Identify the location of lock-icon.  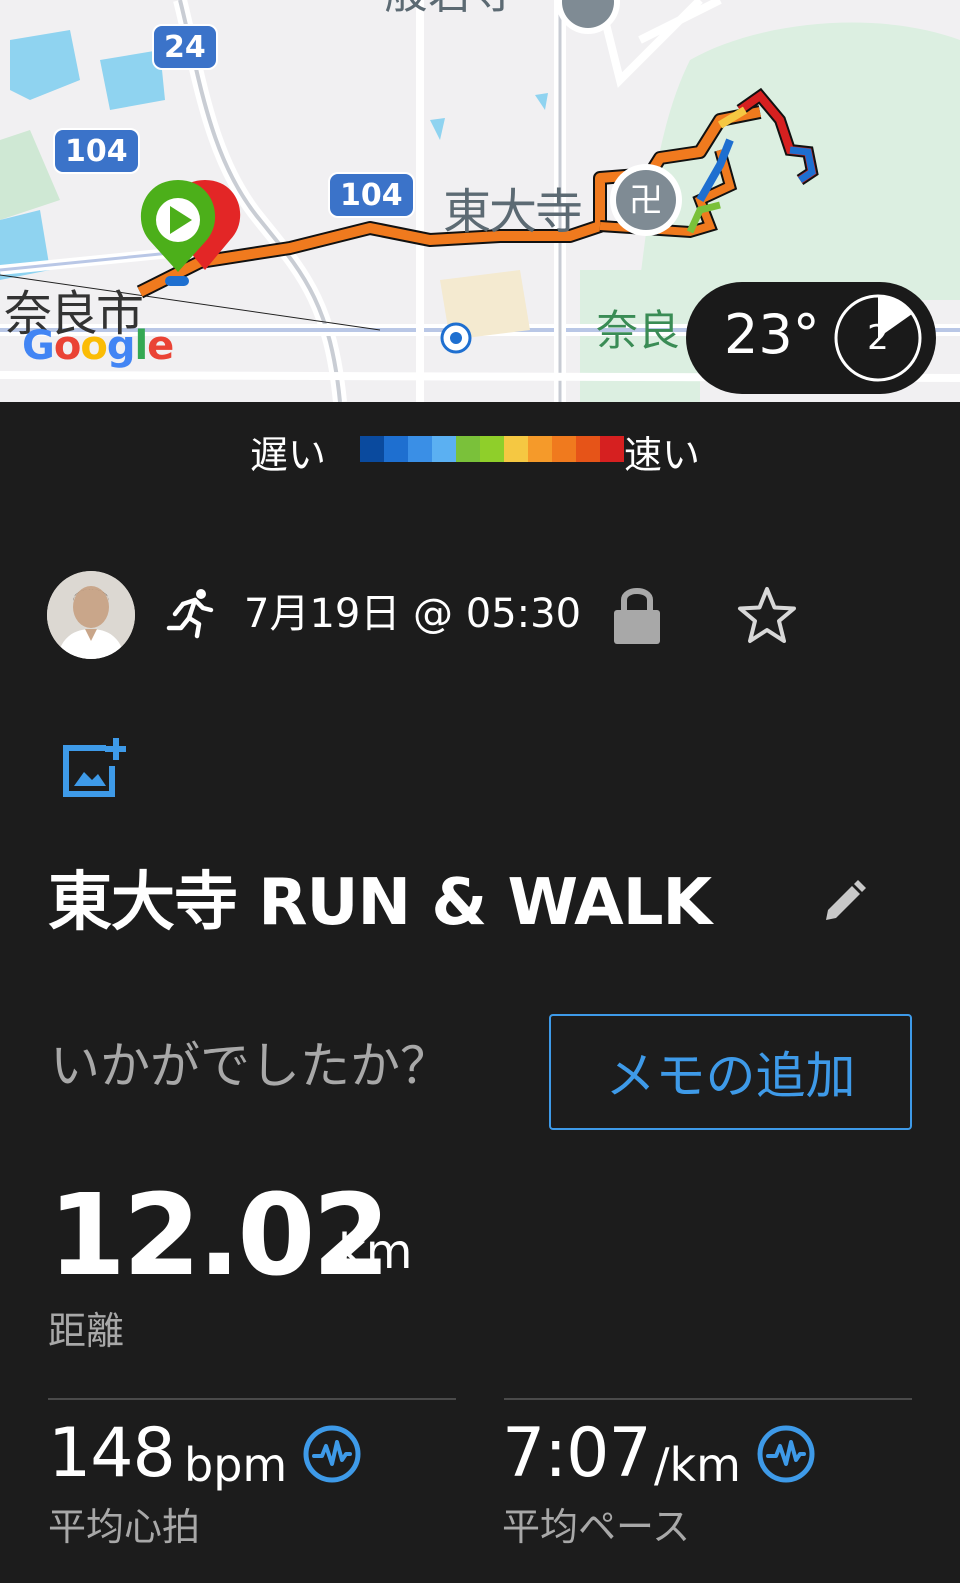
(637, 614).